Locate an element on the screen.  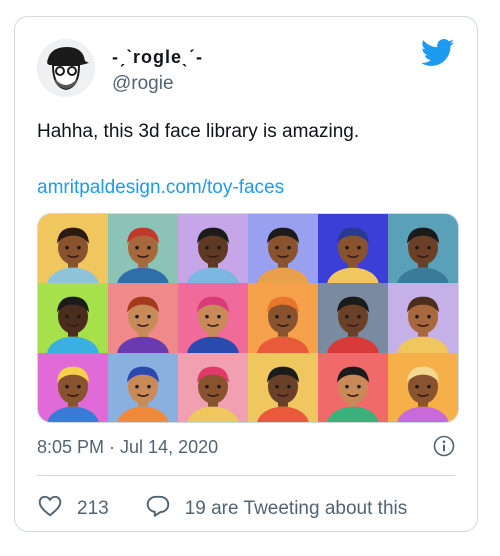
speech-bubble-icon is located at coordinates (158, 509).